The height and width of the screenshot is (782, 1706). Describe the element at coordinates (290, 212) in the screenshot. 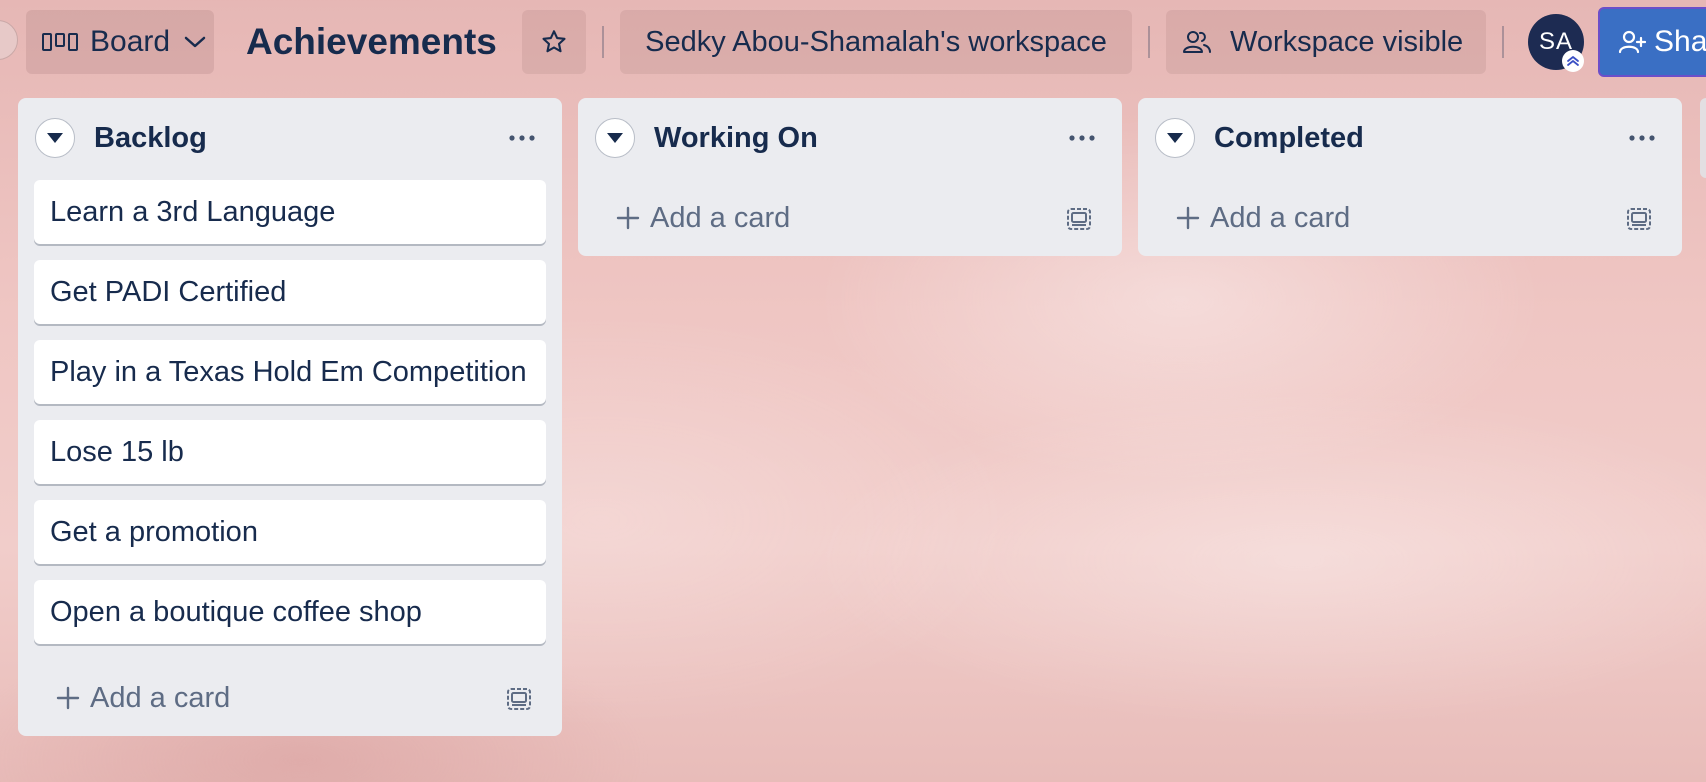

I see `card: Learn a 3rd Language` at that location.